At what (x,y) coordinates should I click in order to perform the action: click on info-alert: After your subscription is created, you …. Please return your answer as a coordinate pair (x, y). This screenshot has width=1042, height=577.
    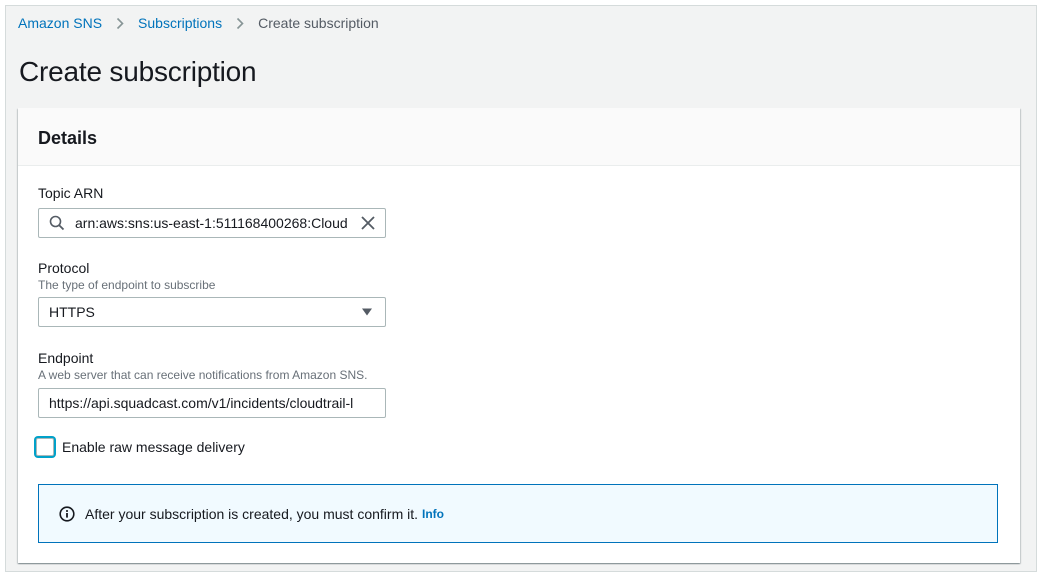
    Looking at the image, I should click on (518, 513).